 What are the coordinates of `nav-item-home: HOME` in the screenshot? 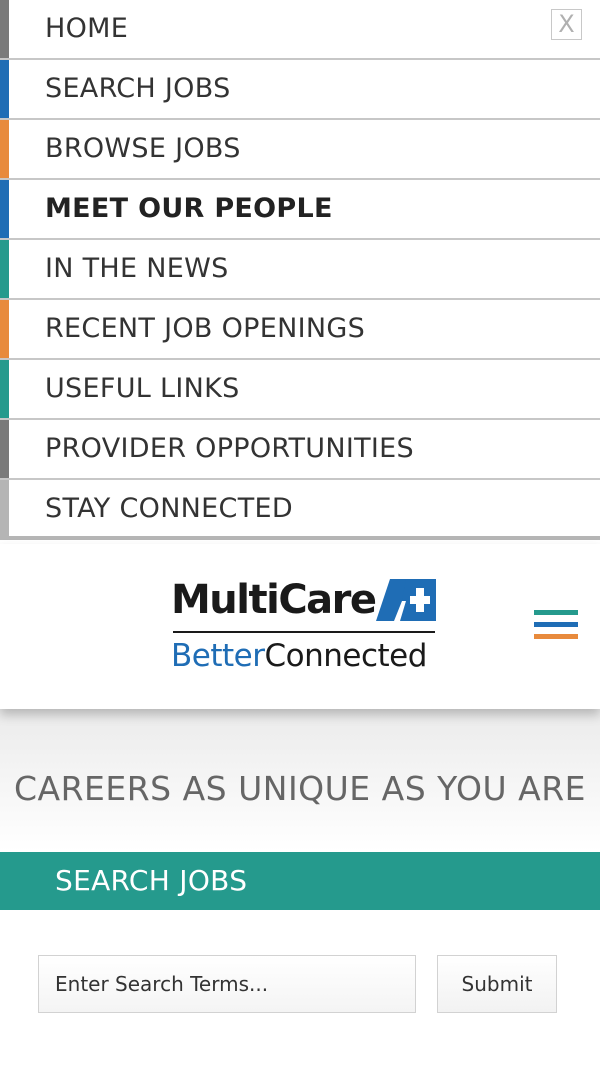 It's located at (300, 30).